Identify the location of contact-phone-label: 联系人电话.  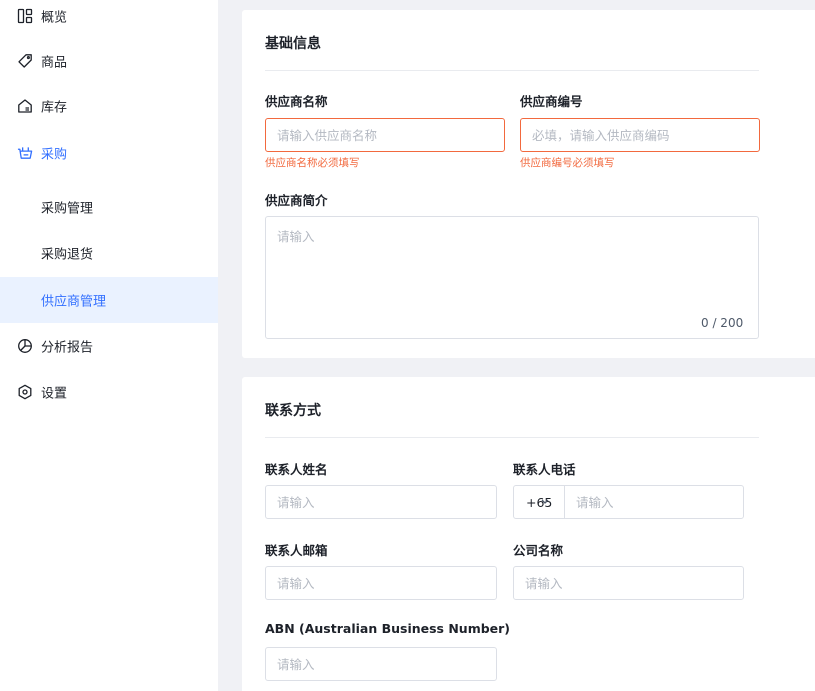
(544, 469).